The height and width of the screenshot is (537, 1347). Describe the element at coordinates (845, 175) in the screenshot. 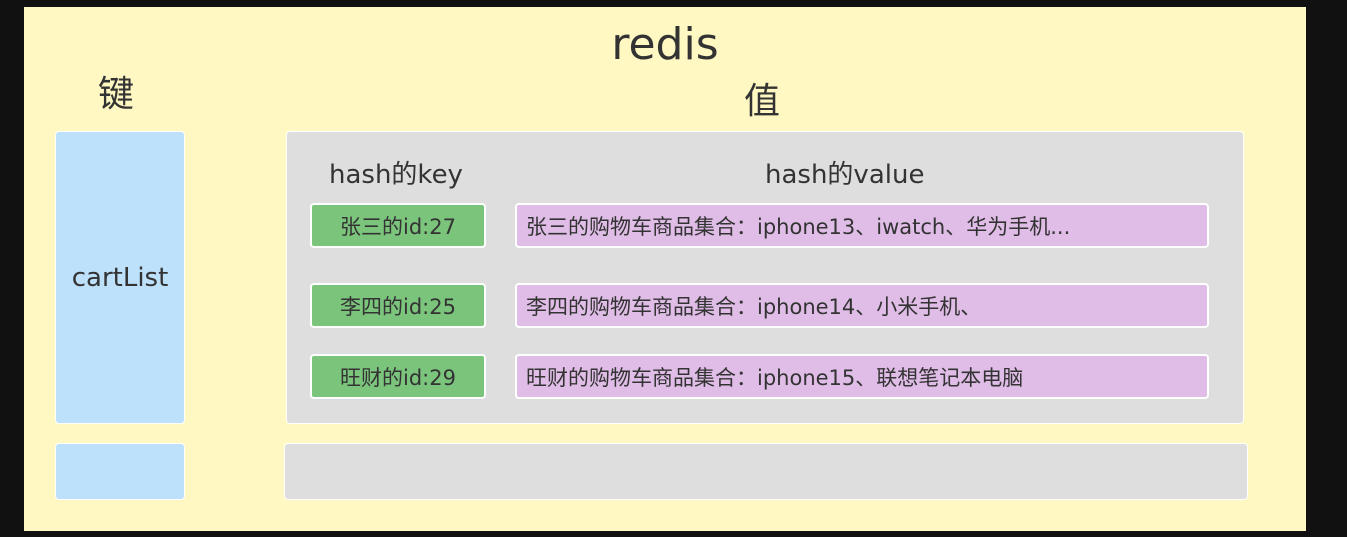

I see `hash-value-header: hash的value` at that location.